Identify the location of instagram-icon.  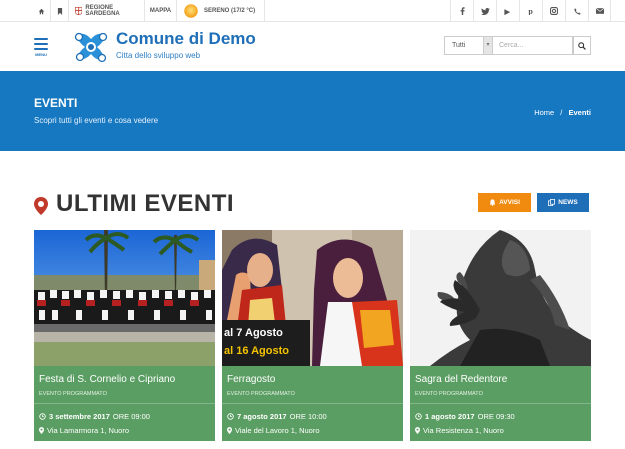
(554, 11).